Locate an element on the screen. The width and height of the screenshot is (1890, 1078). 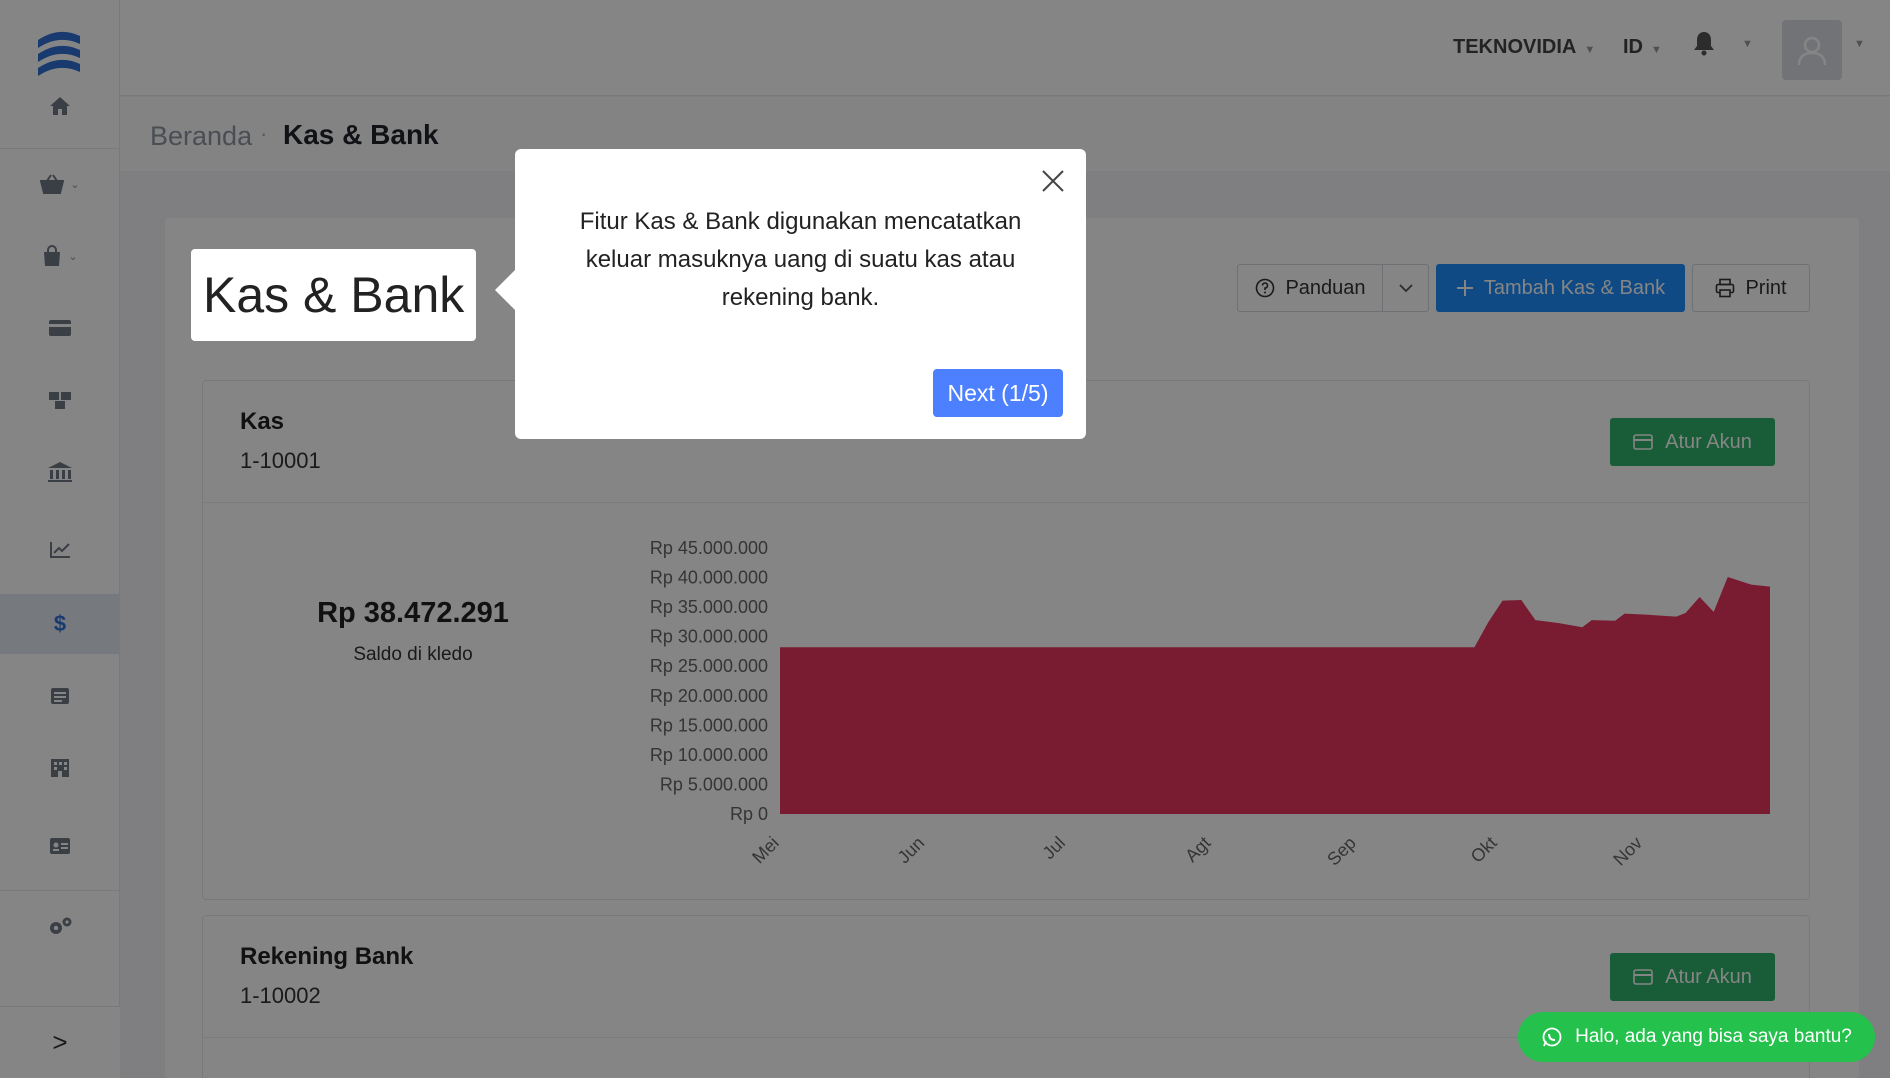
chat-label: Halo, ada yang bisa saya bantu? is located at coordinates (1713, 1036).